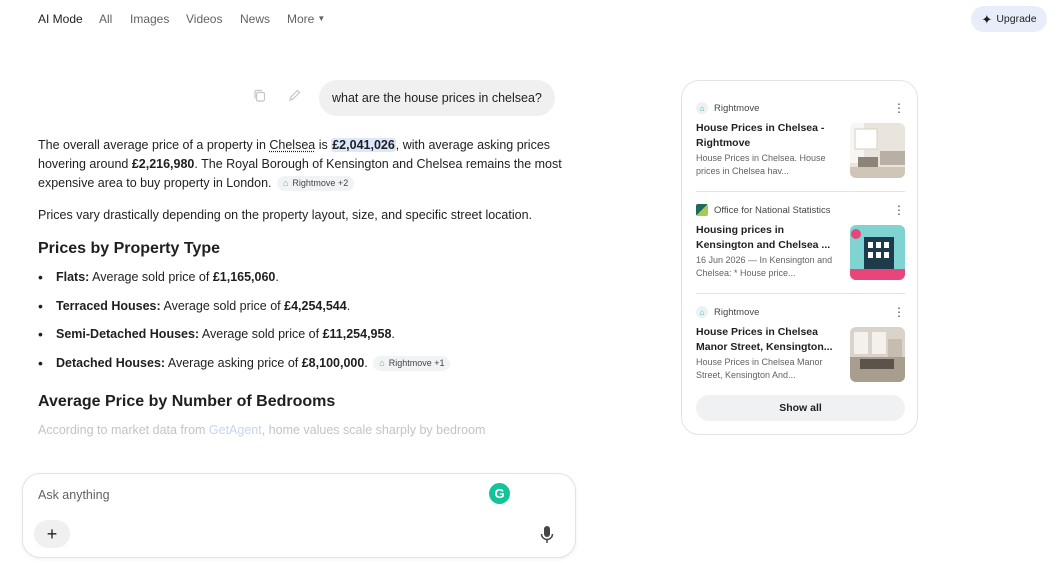  I want to click on microphone-icon, so click(547, 535).